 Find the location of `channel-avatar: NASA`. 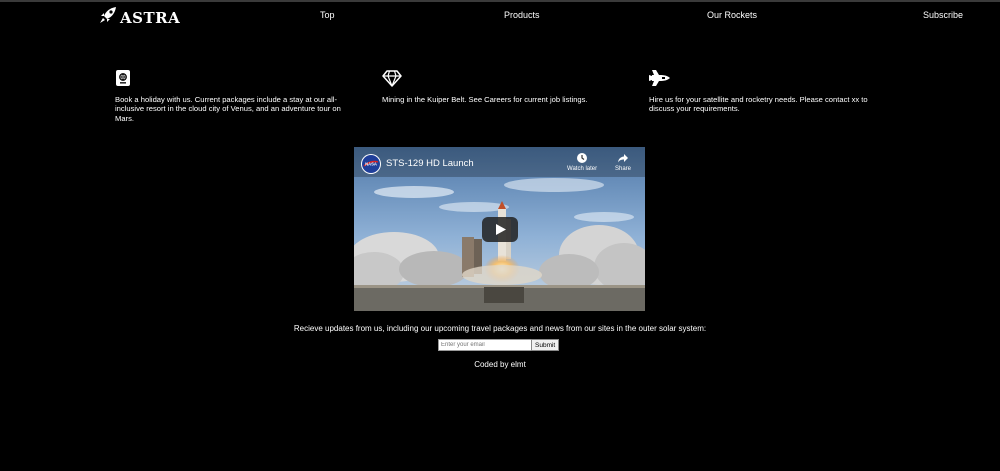

channel-avatar: NASA is located at coordinates (371, 164).